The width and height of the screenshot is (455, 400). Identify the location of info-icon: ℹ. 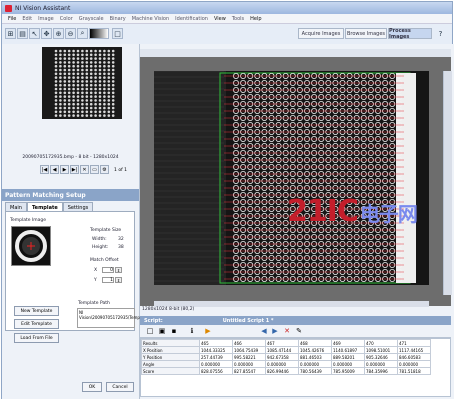
(192, 331).